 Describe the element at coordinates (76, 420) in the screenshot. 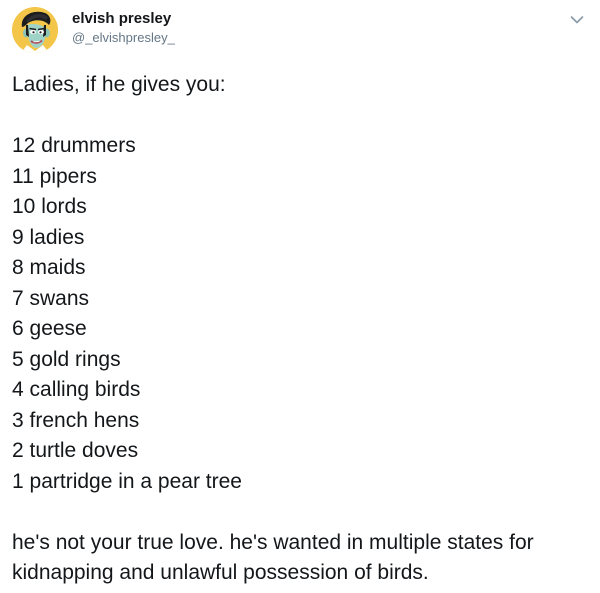

I see `gift-list-item: 3 french hens` at that location.